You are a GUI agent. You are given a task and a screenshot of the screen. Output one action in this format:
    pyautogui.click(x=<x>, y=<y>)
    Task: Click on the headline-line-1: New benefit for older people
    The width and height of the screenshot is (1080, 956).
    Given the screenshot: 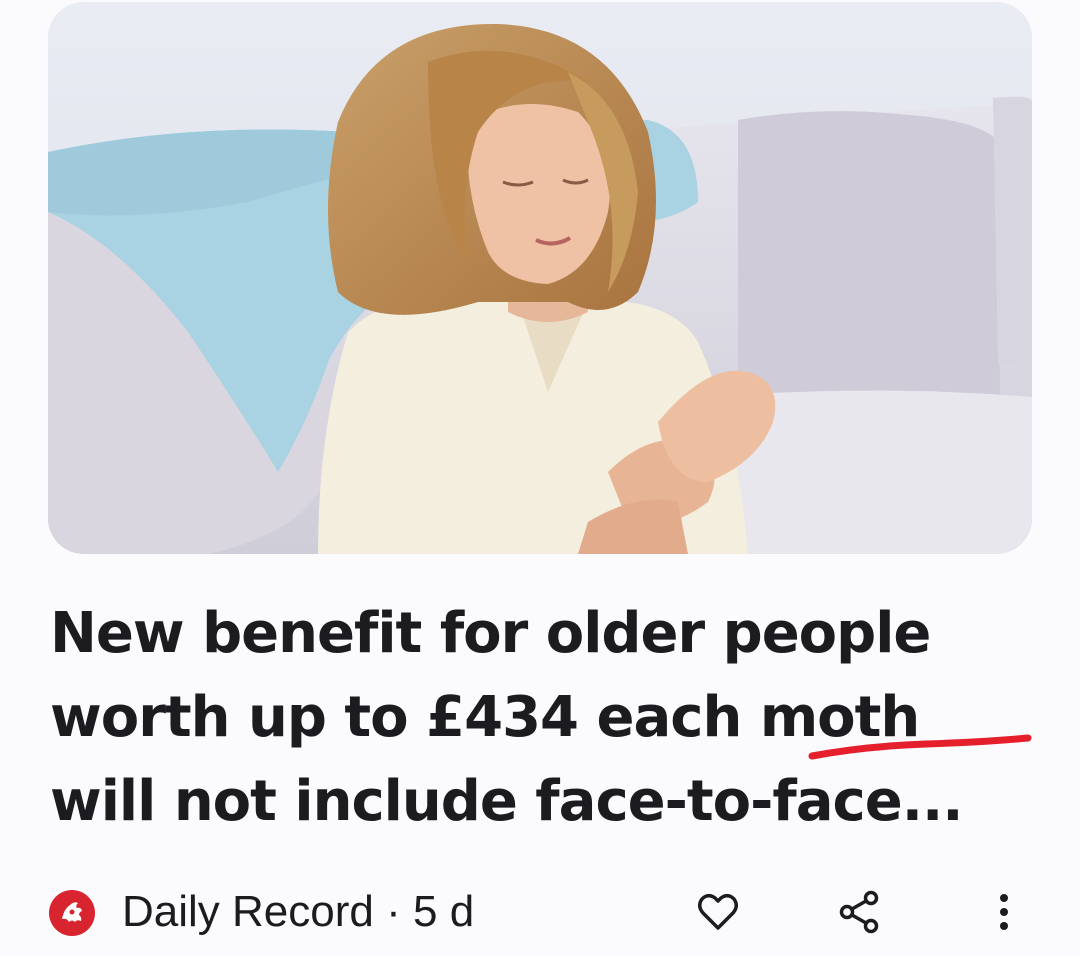 What is the action you would take?
    pyautogui.click(x=490, y=633)
    